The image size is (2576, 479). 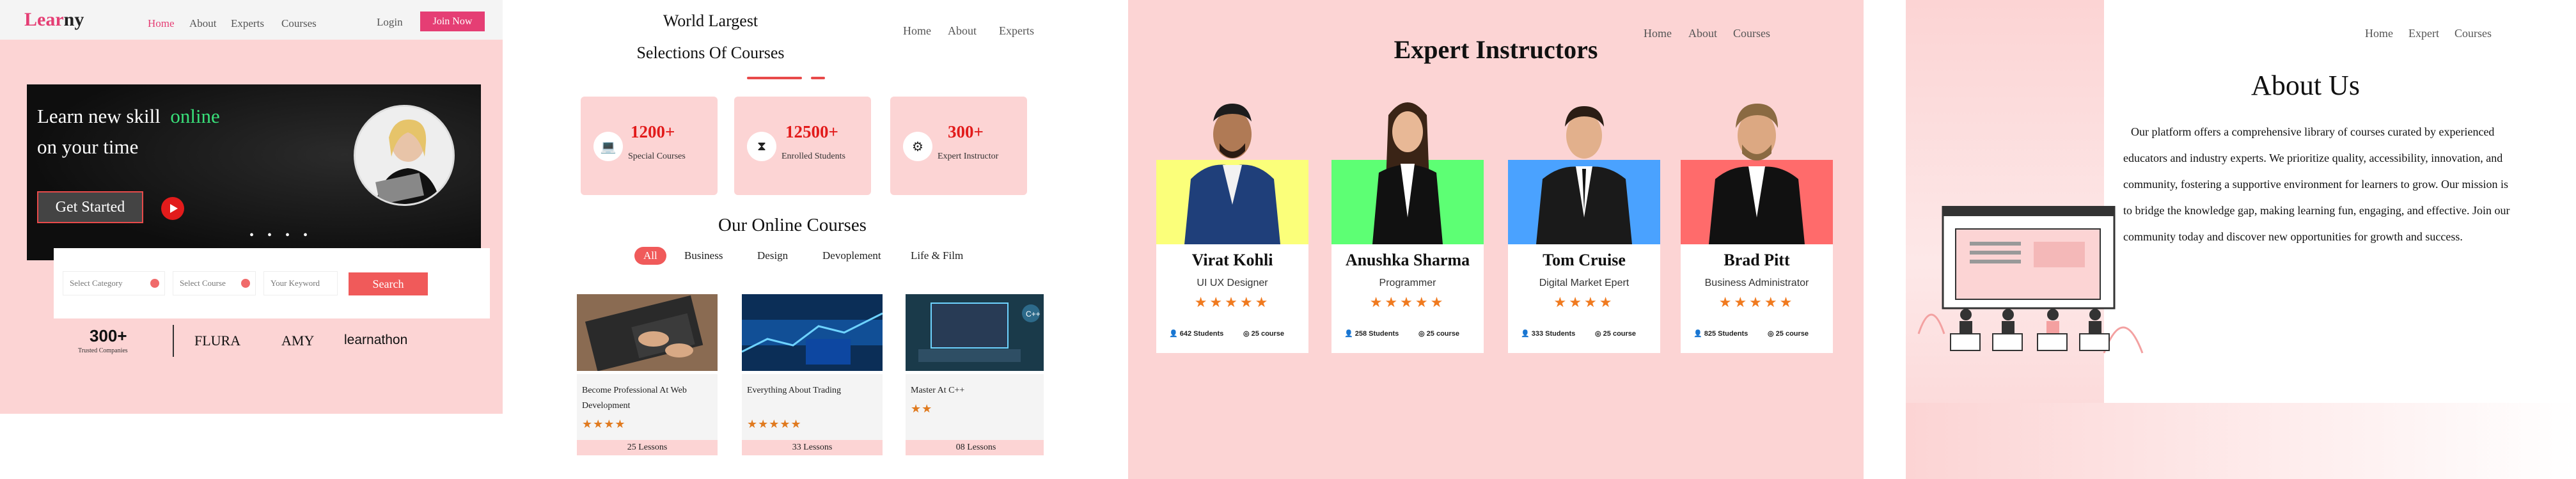 I want to click on hero-highlight: online, so click(x=195, y=116).